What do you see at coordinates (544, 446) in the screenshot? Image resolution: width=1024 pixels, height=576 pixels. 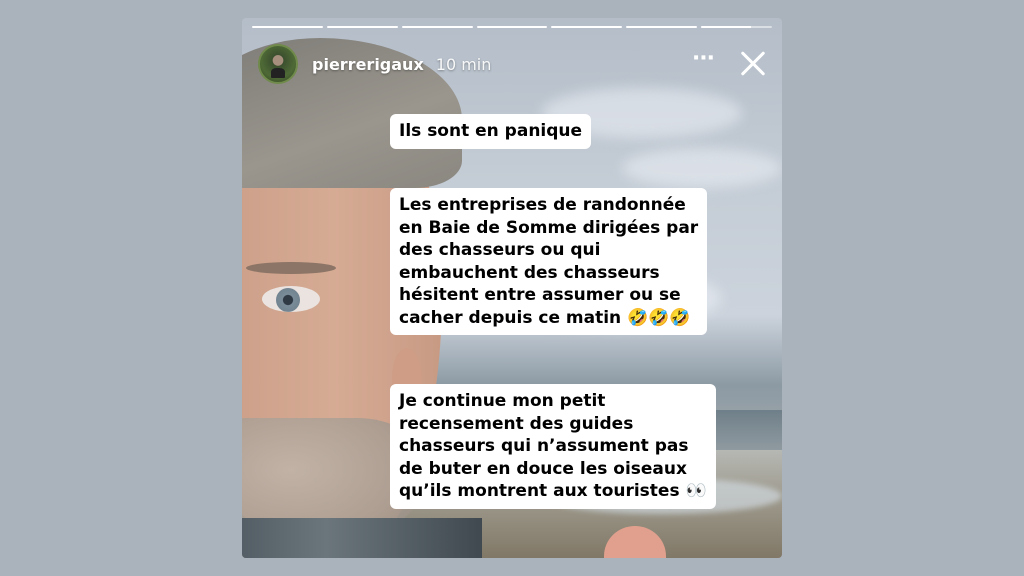 I see `caption-line: chasseurs qui n’assument pas` at bounding box center [544, 446].